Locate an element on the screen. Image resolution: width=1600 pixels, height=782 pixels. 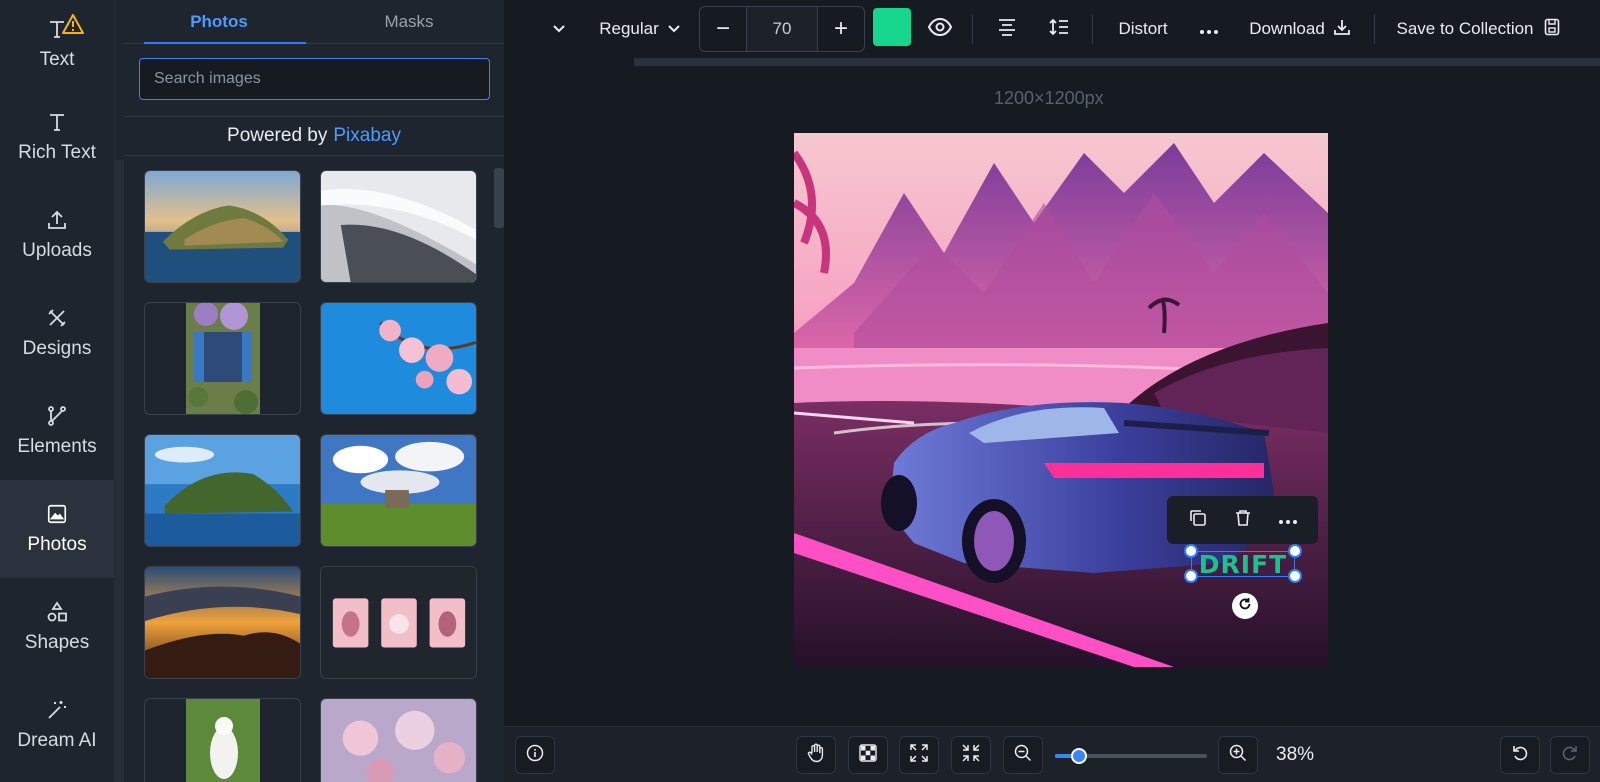
zoom-slider is located at coordinates (1131, 756).